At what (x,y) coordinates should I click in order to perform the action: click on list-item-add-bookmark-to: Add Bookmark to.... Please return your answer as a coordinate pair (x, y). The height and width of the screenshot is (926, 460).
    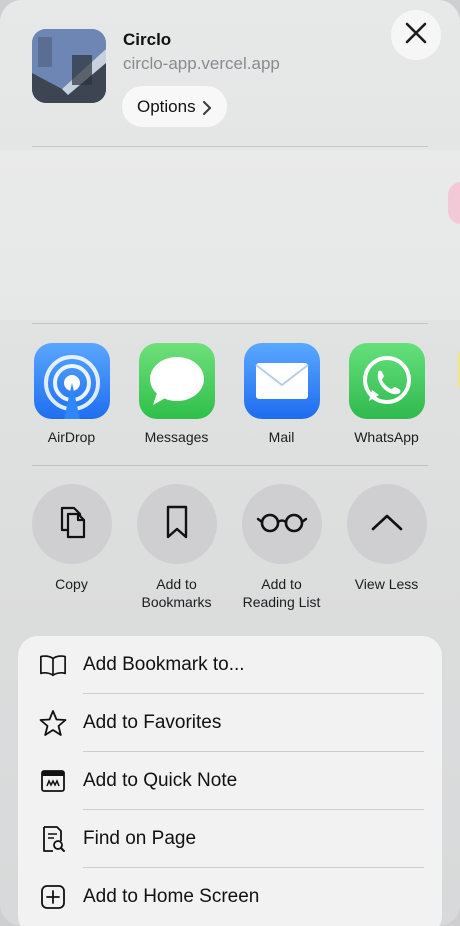
    Looking at the image, I should click on (230, 665).